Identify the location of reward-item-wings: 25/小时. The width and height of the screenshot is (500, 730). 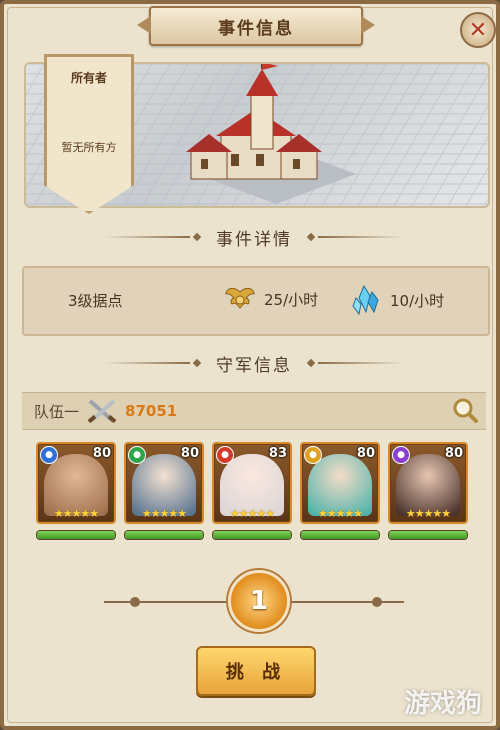
(271, 299).